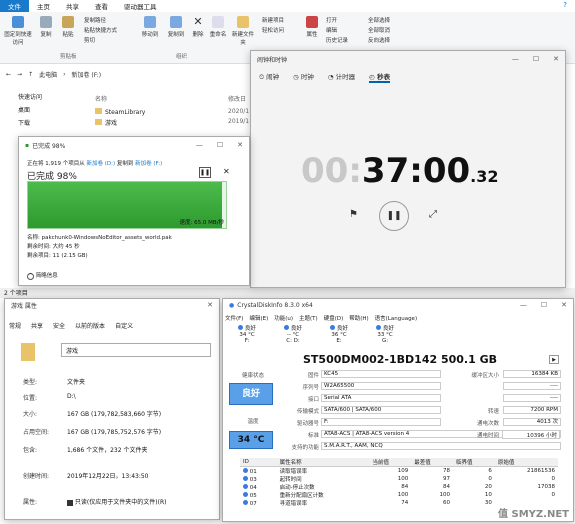  I want to click on tab-stopwatch: ◴ 秒表, so click(380, 77).